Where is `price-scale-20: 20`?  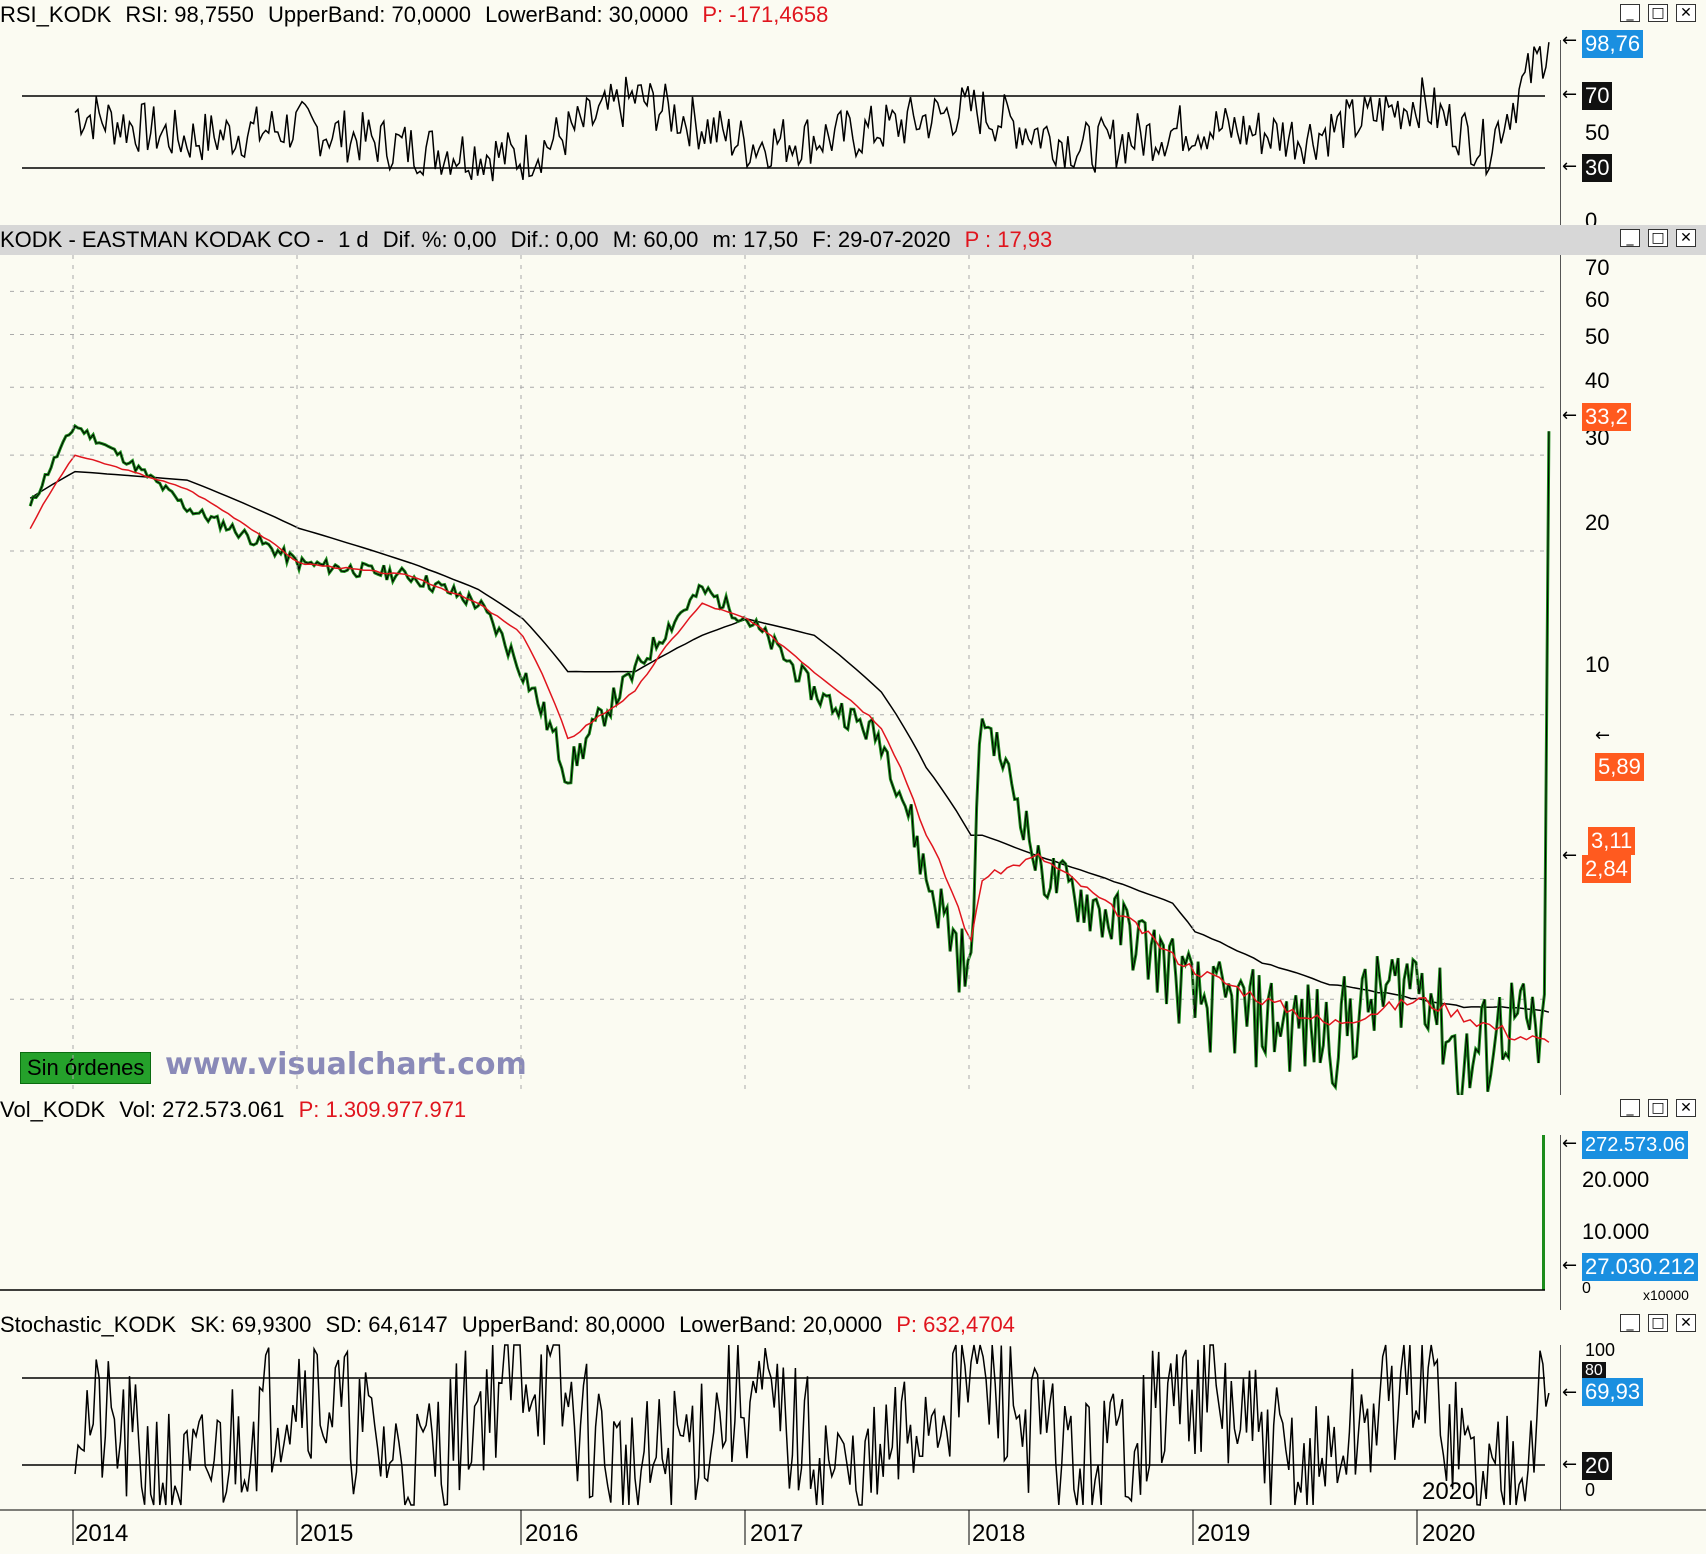
price-scale-20: 20 is located at coordinates (1597, 522).